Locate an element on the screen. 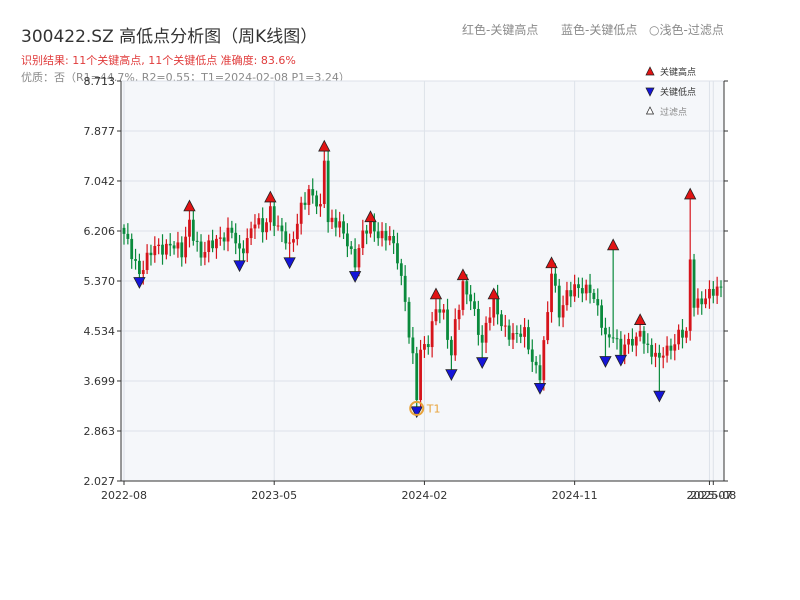  x-tick-label: 2024-11 is located at coordinates (575, 495).